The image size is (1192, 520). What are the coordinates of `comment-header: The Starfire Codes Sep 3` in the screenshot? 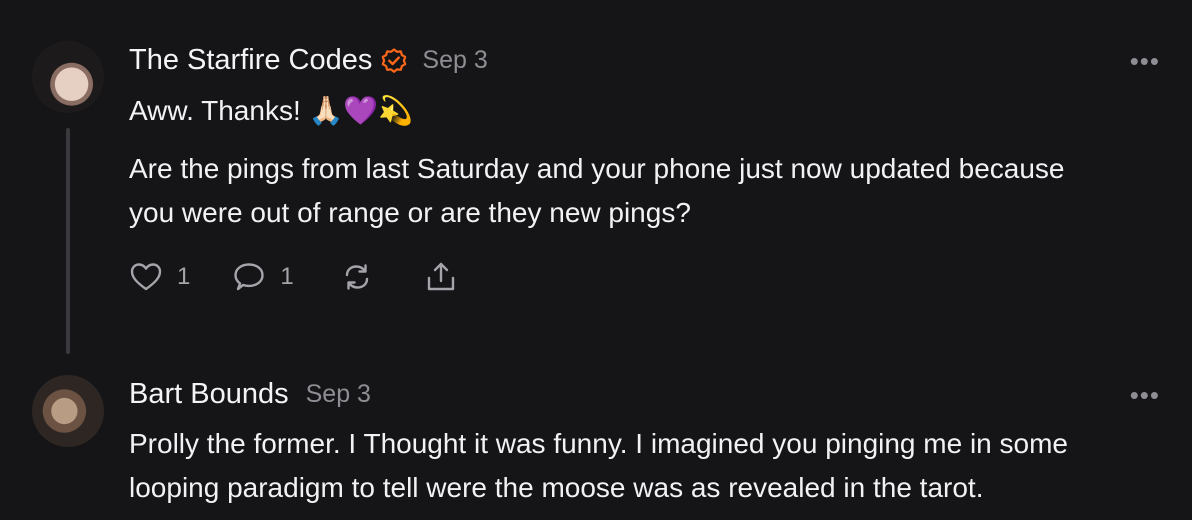 It's located at (308, 60).